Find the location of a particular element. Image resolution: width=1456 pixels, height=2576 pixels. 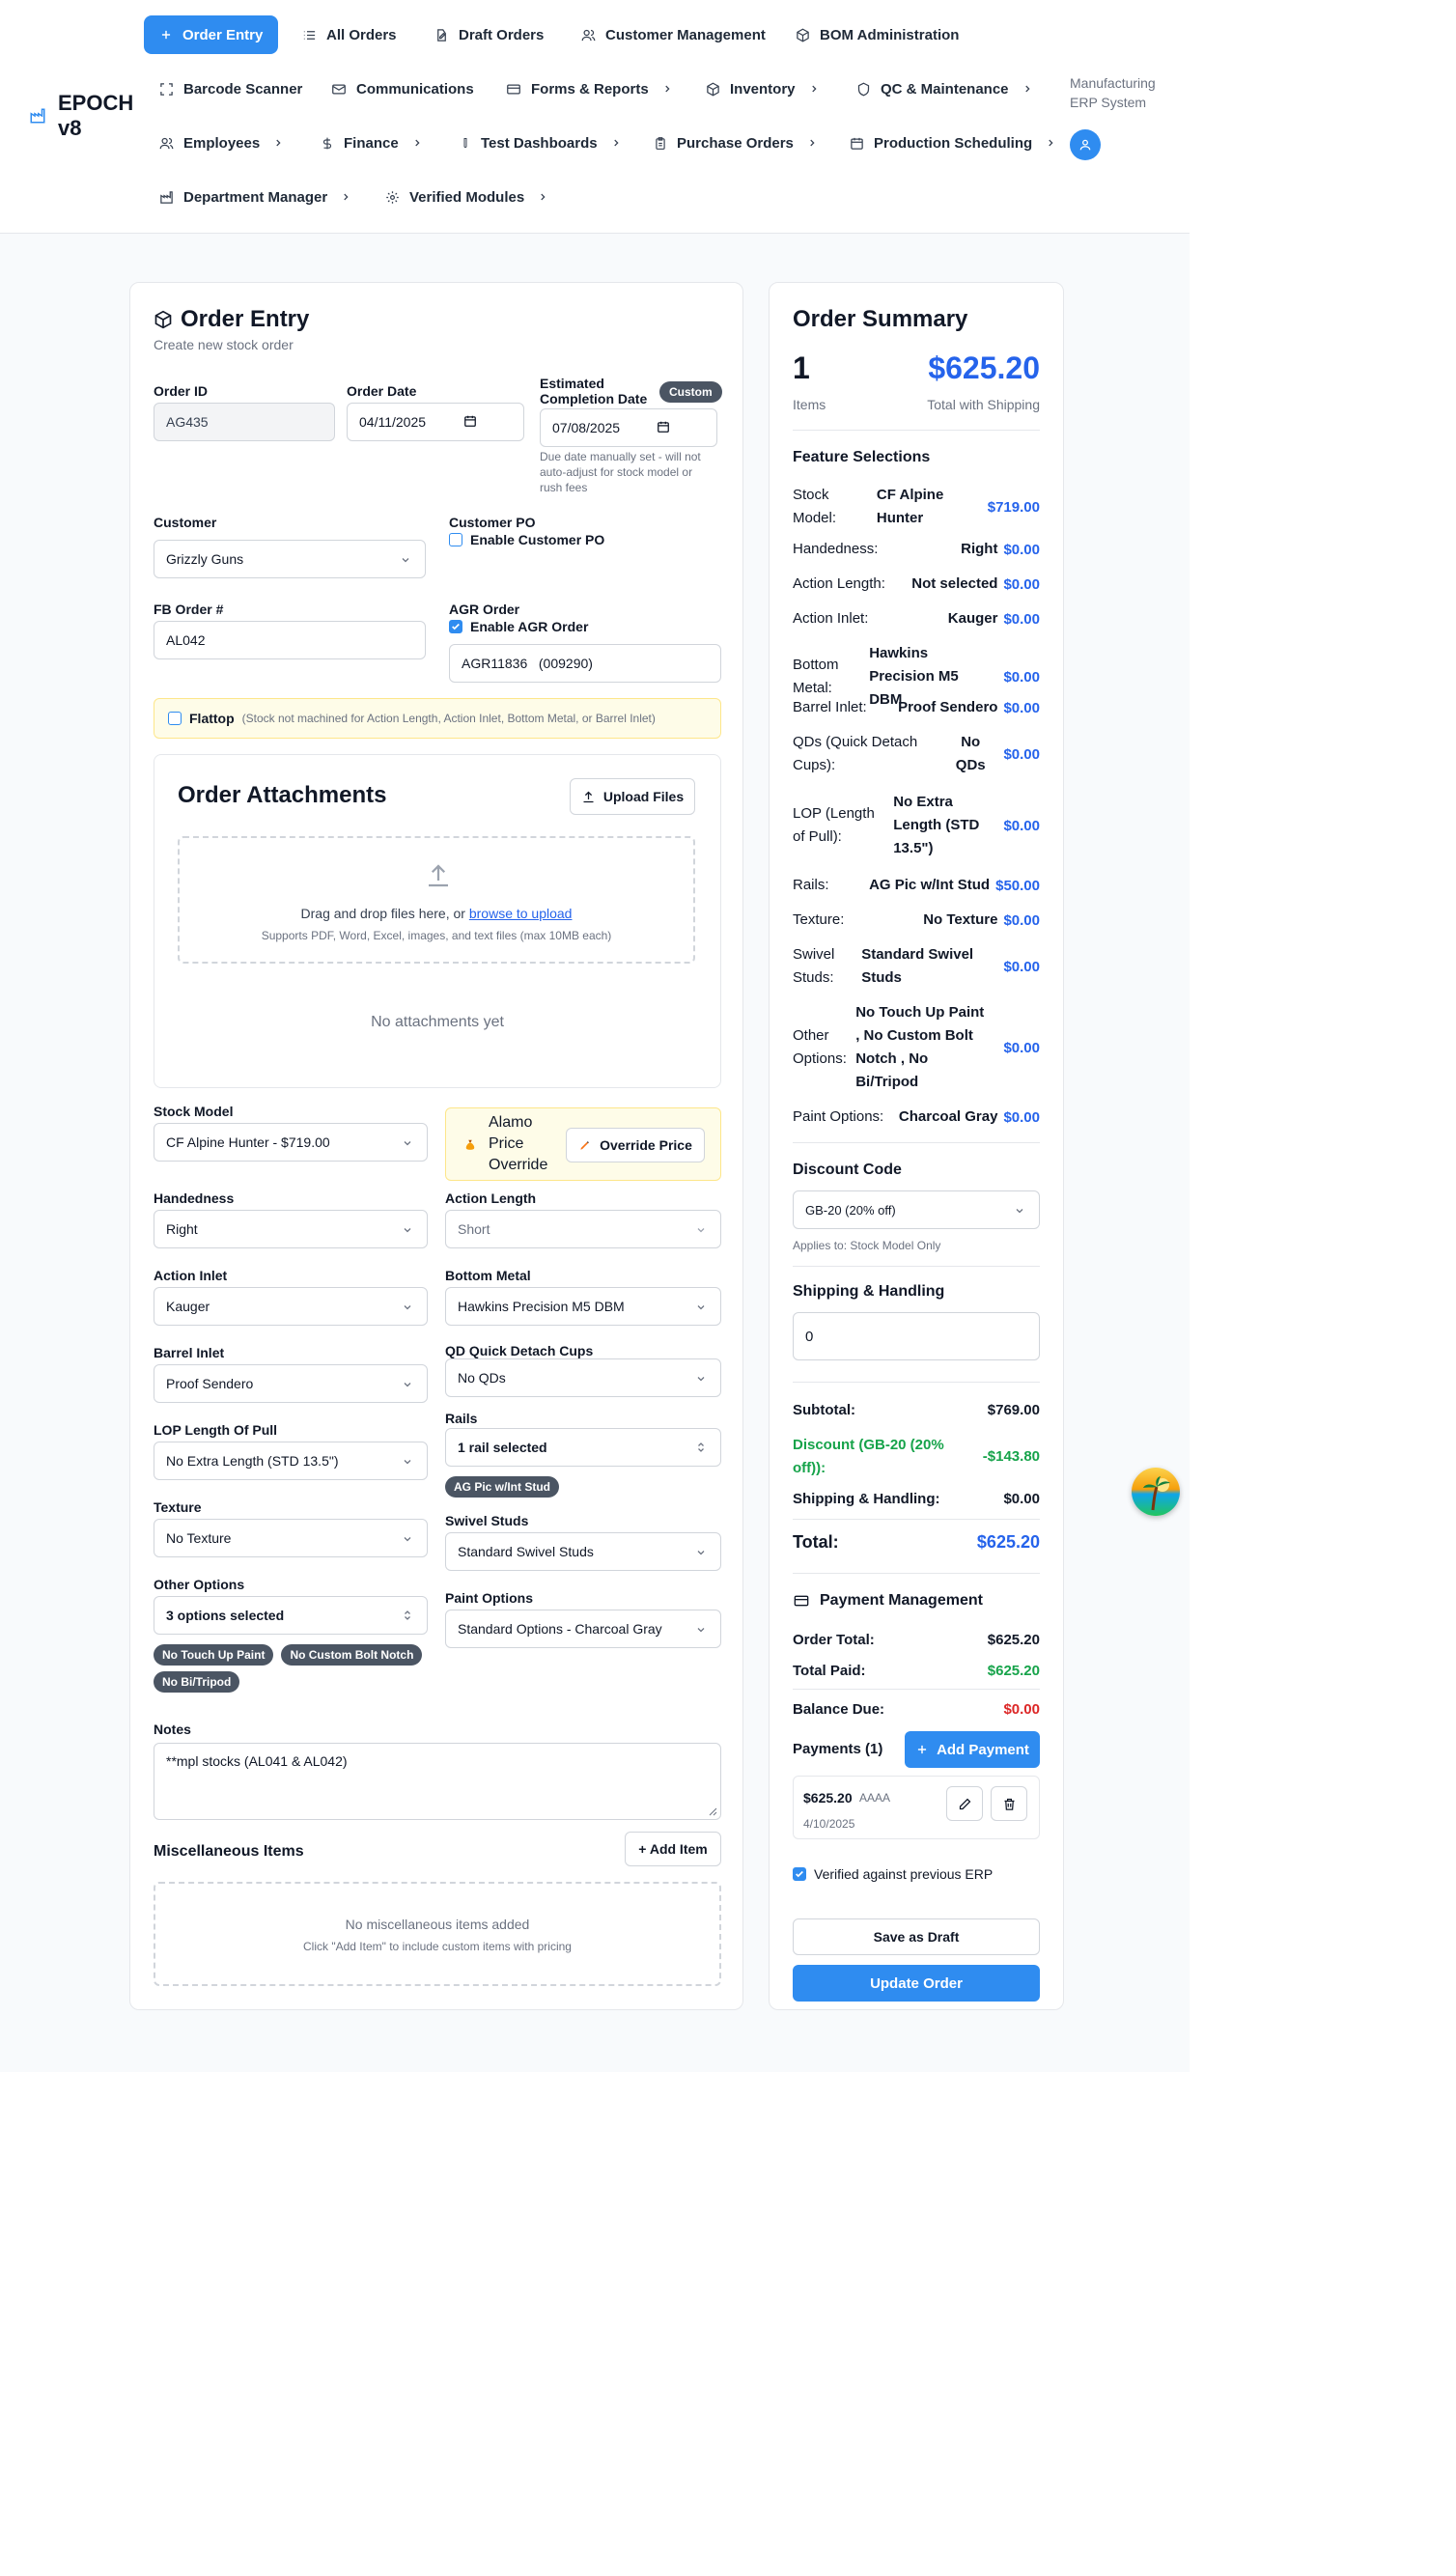

nav-order-entry: Order Entry is located at coordinates (212, 35).